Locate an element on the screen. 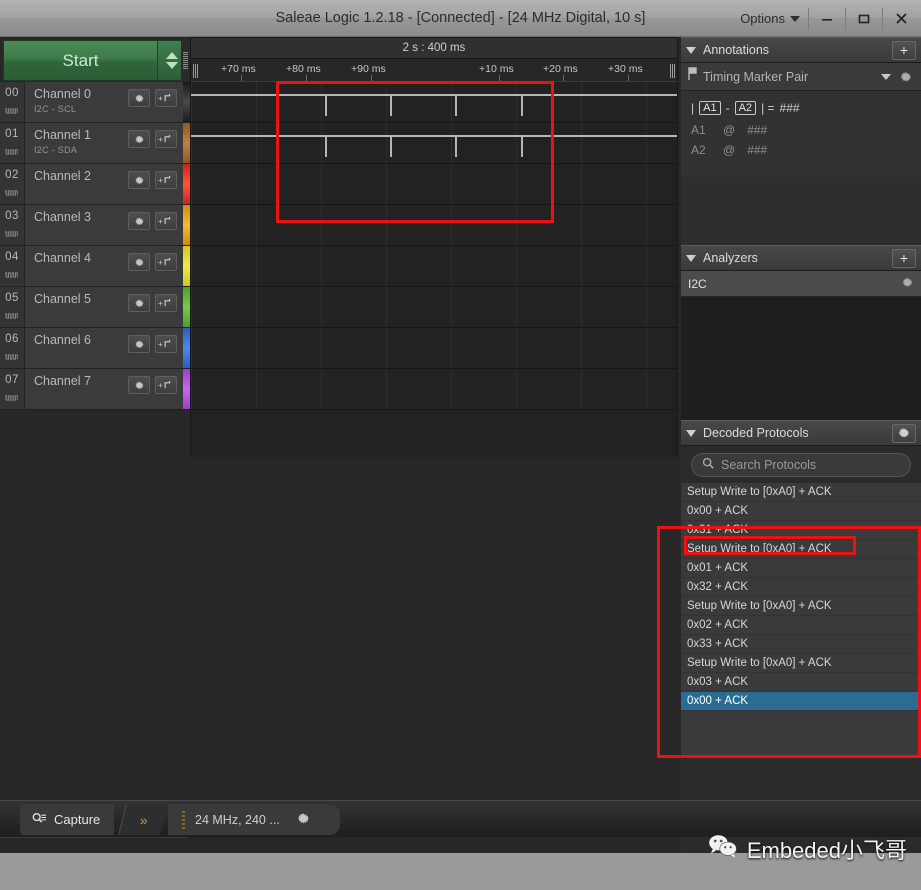 Image resolution: width=921 pixels, height=890 pixels. search-input: Search Protocols is located at coordinates (801, 465).